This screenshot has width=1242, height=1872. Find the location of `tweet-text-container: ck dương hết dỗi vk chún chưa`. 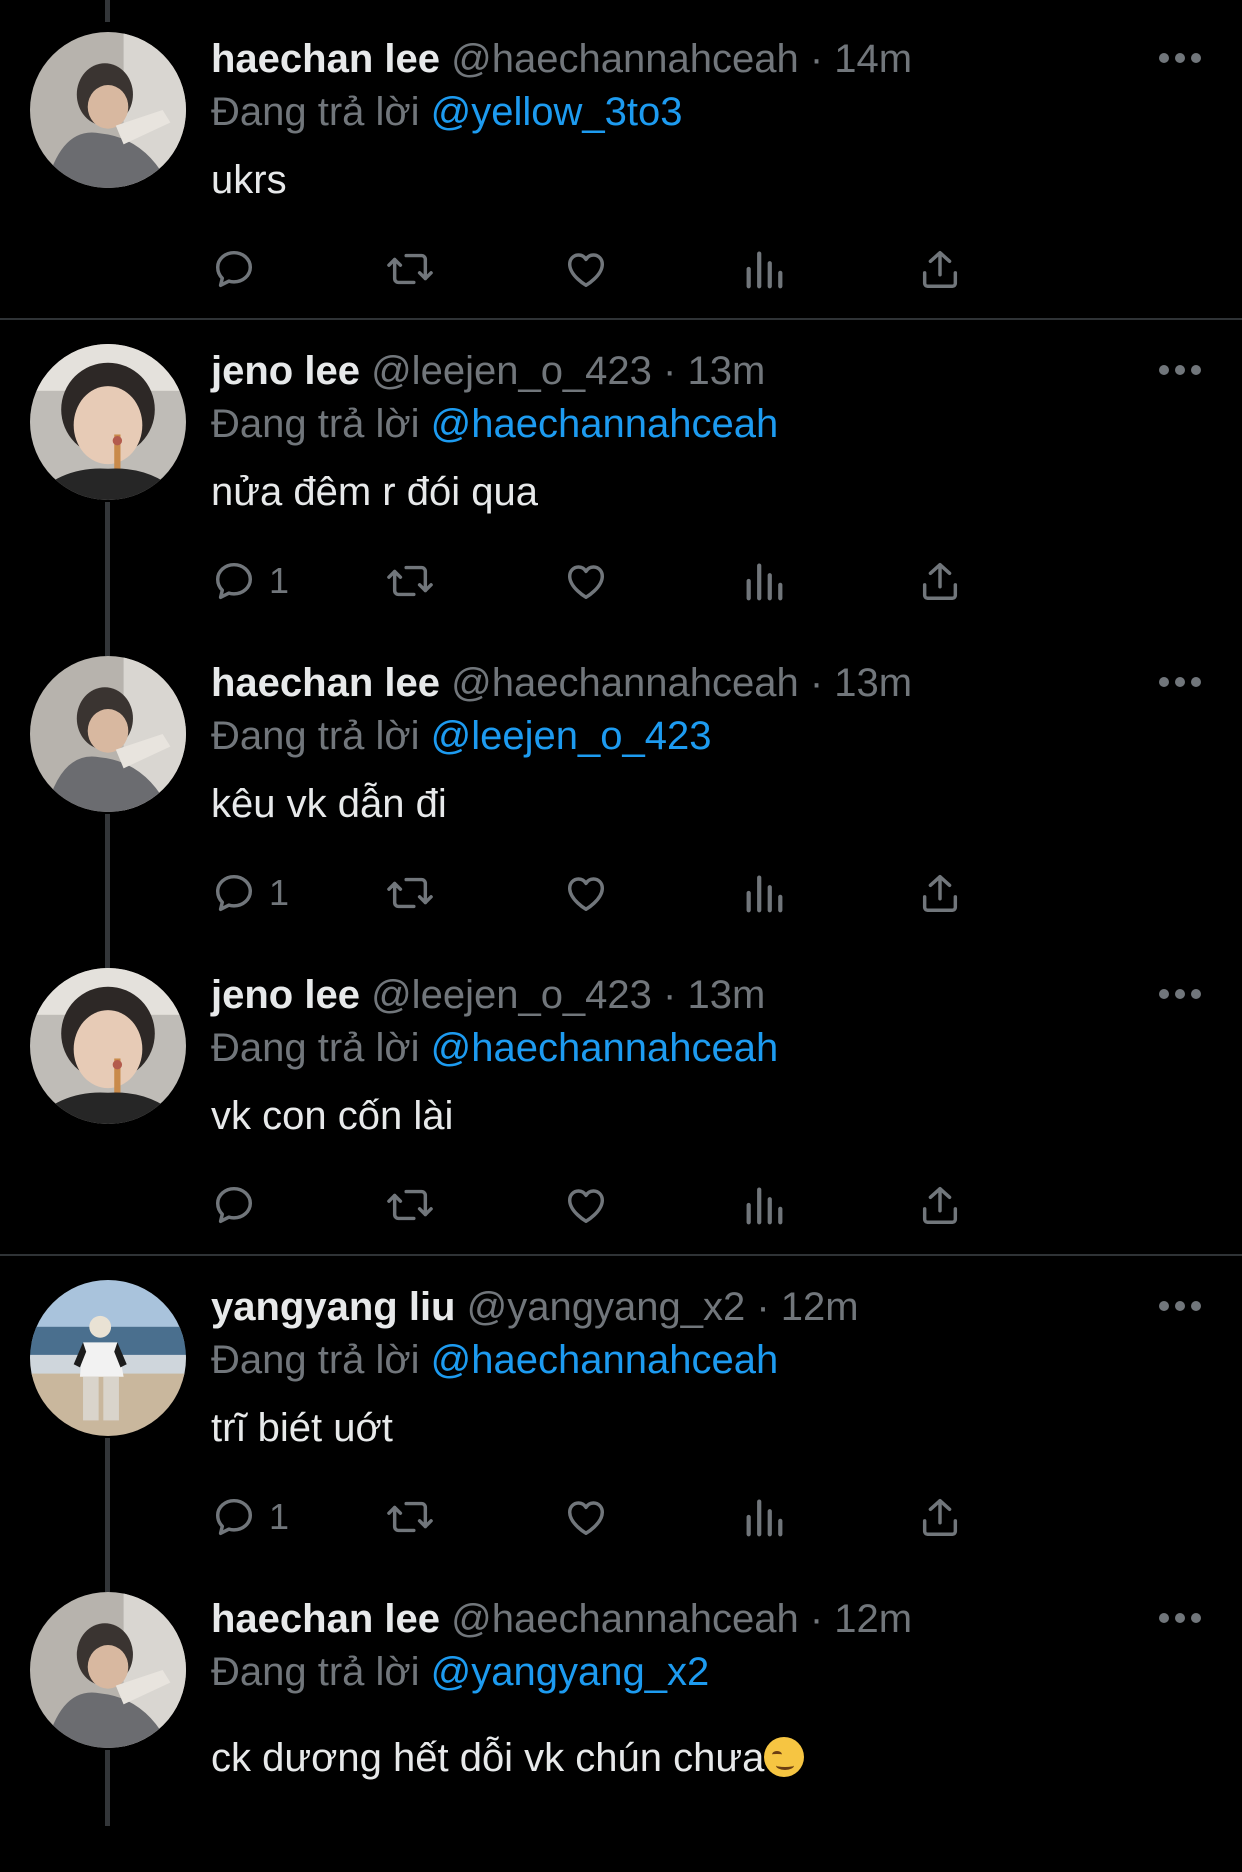

tweet-text-container: ck dương hết dỗi vk chún chưa is located at coordinates (508, 1758).